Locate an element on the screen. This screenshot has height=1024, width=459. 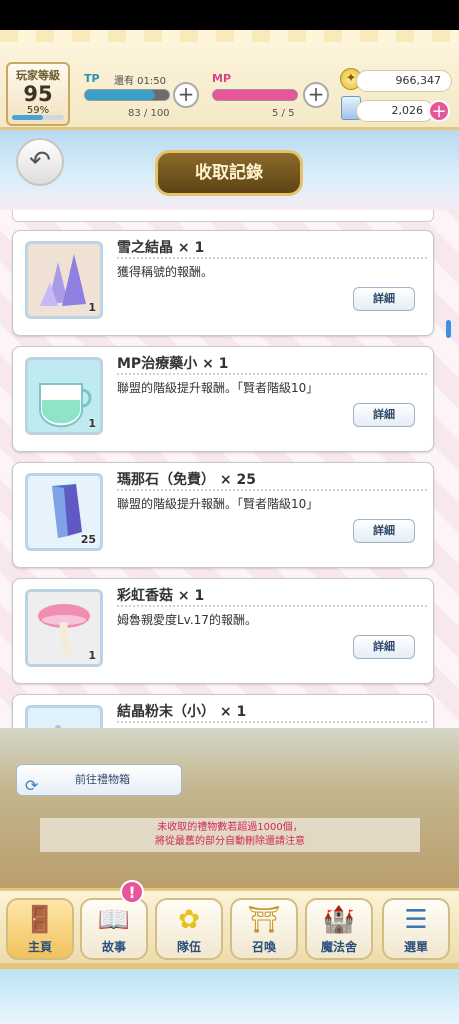
mp-plus-button: + is located at coordinates (316, 95).